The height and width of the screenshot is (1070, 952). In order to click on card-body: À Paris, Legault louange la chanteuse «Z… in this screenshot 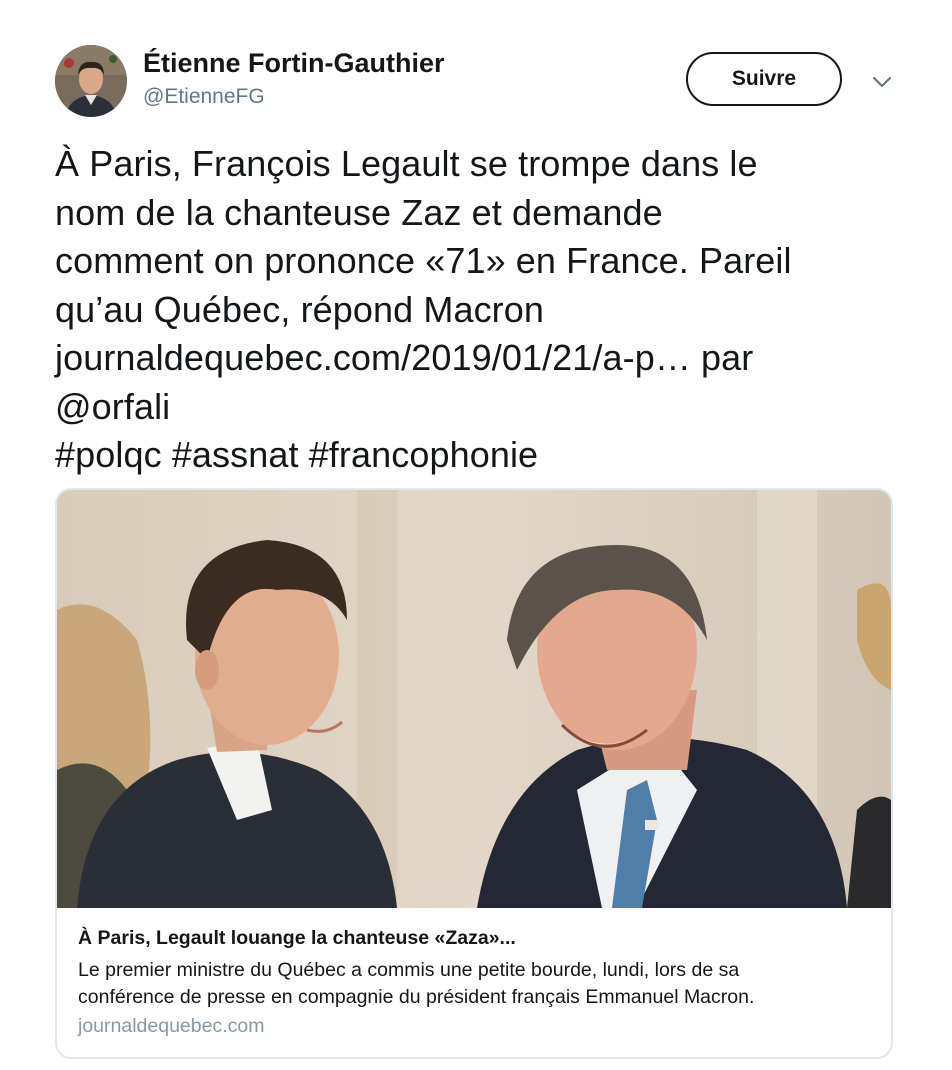, I will do `click(474, 982)`.